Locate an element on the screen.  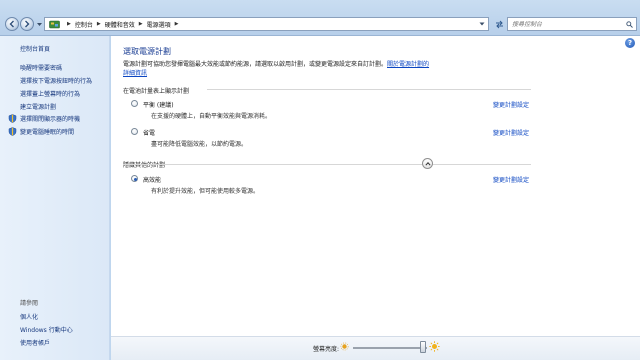
search-box is located at coordinates (572, 24).